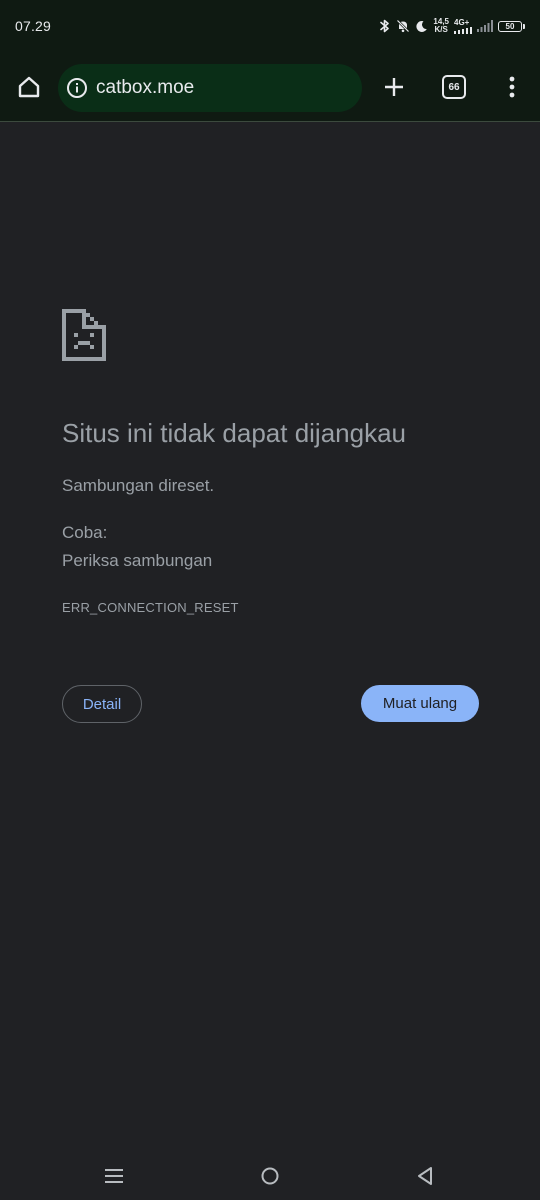  I want to click on system-back-button, so click(425, 1176).